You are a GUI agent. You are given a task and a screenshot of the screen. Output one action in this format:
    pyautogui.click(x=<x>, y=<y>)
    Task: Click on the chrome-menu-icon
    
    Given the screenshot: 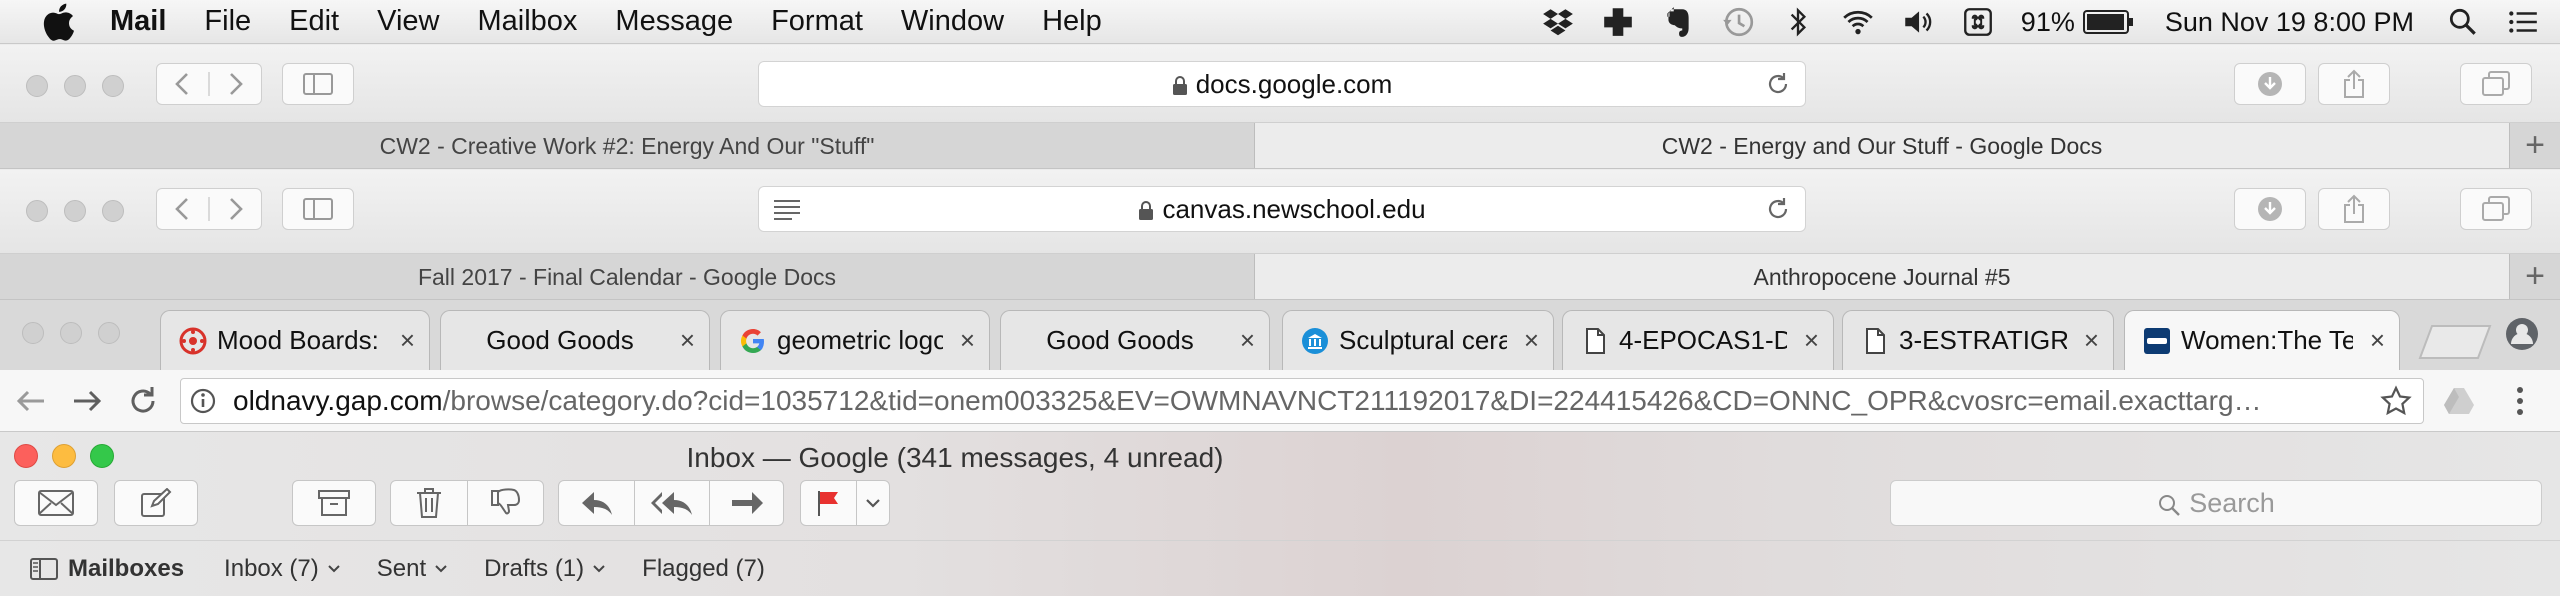 What is the action you would take?
    pyautogui.click(x=2520, y=401)
    